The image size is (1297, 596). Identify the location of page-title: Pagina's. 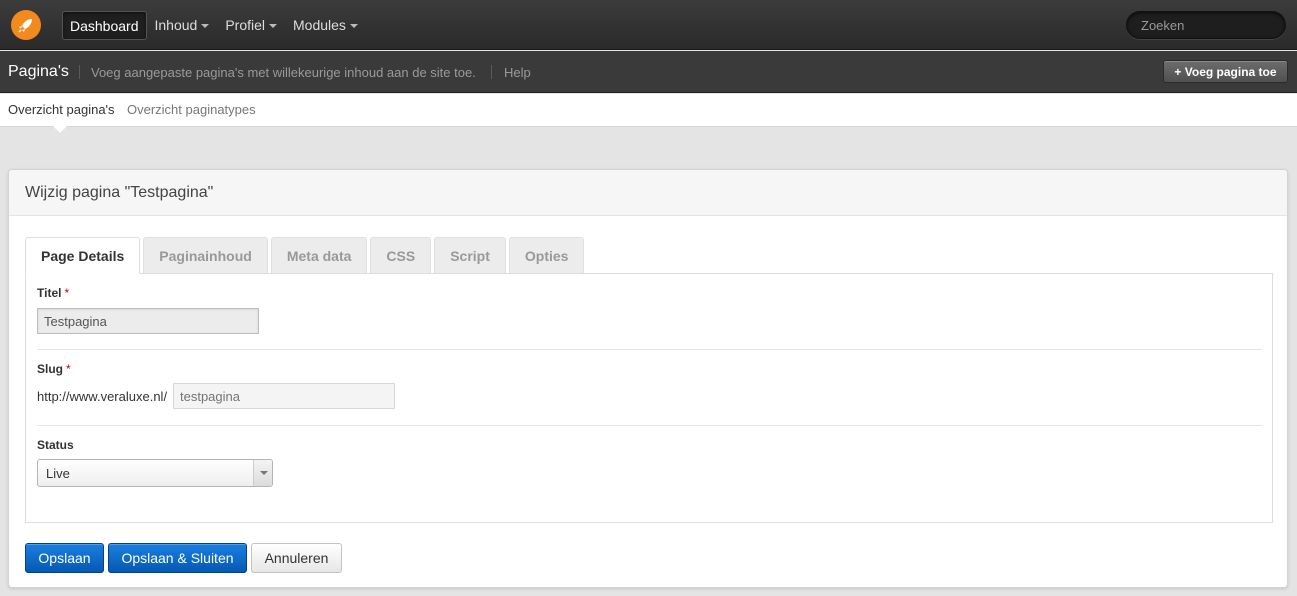
(38, 71).